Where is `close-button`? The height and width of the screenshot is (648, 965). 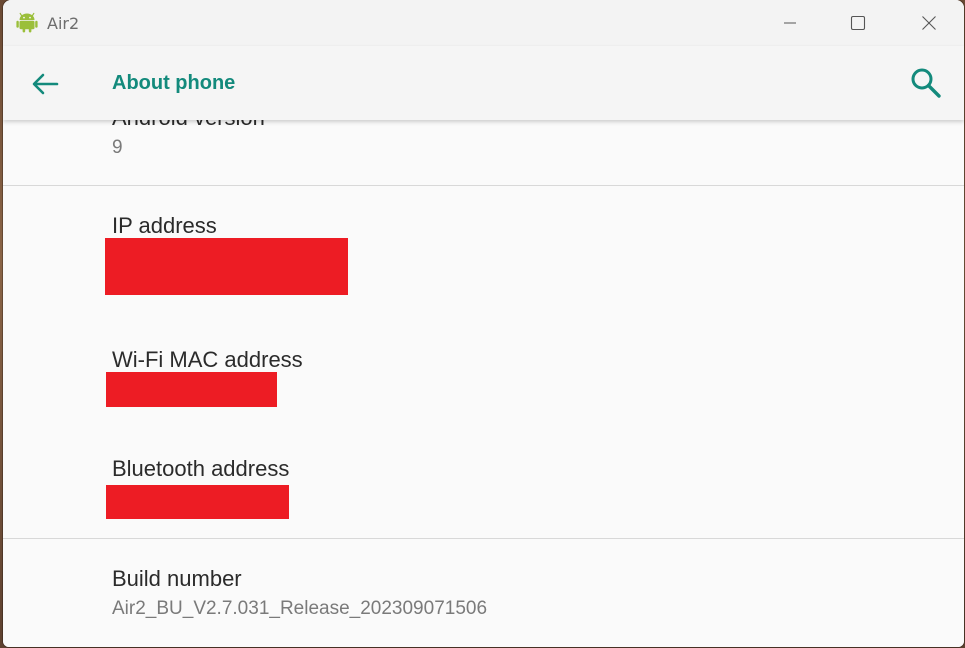 close-button is located at coordinates (929, 23).